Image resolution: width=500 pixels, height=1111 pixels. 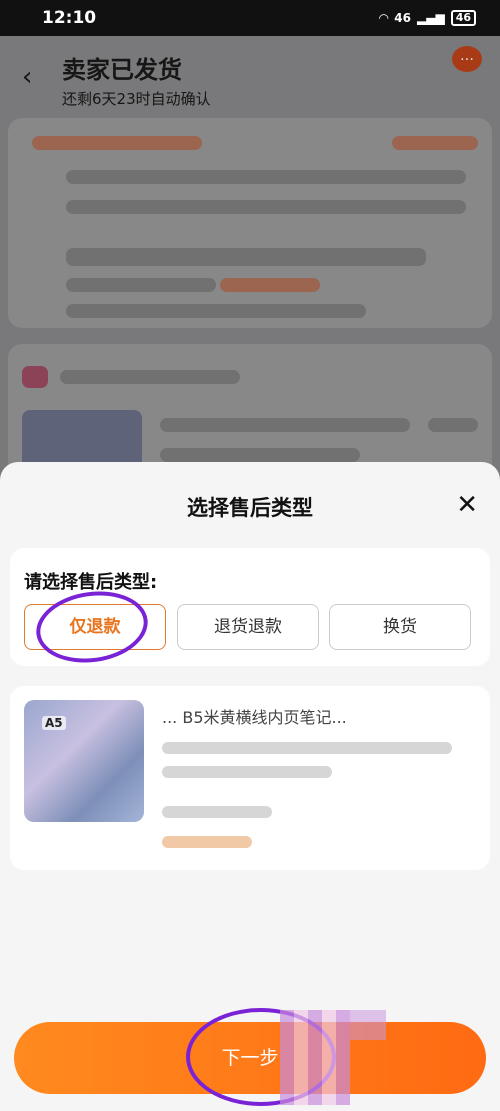 I want to click on product-thumbnail: A5, so click(x=84, y=761).